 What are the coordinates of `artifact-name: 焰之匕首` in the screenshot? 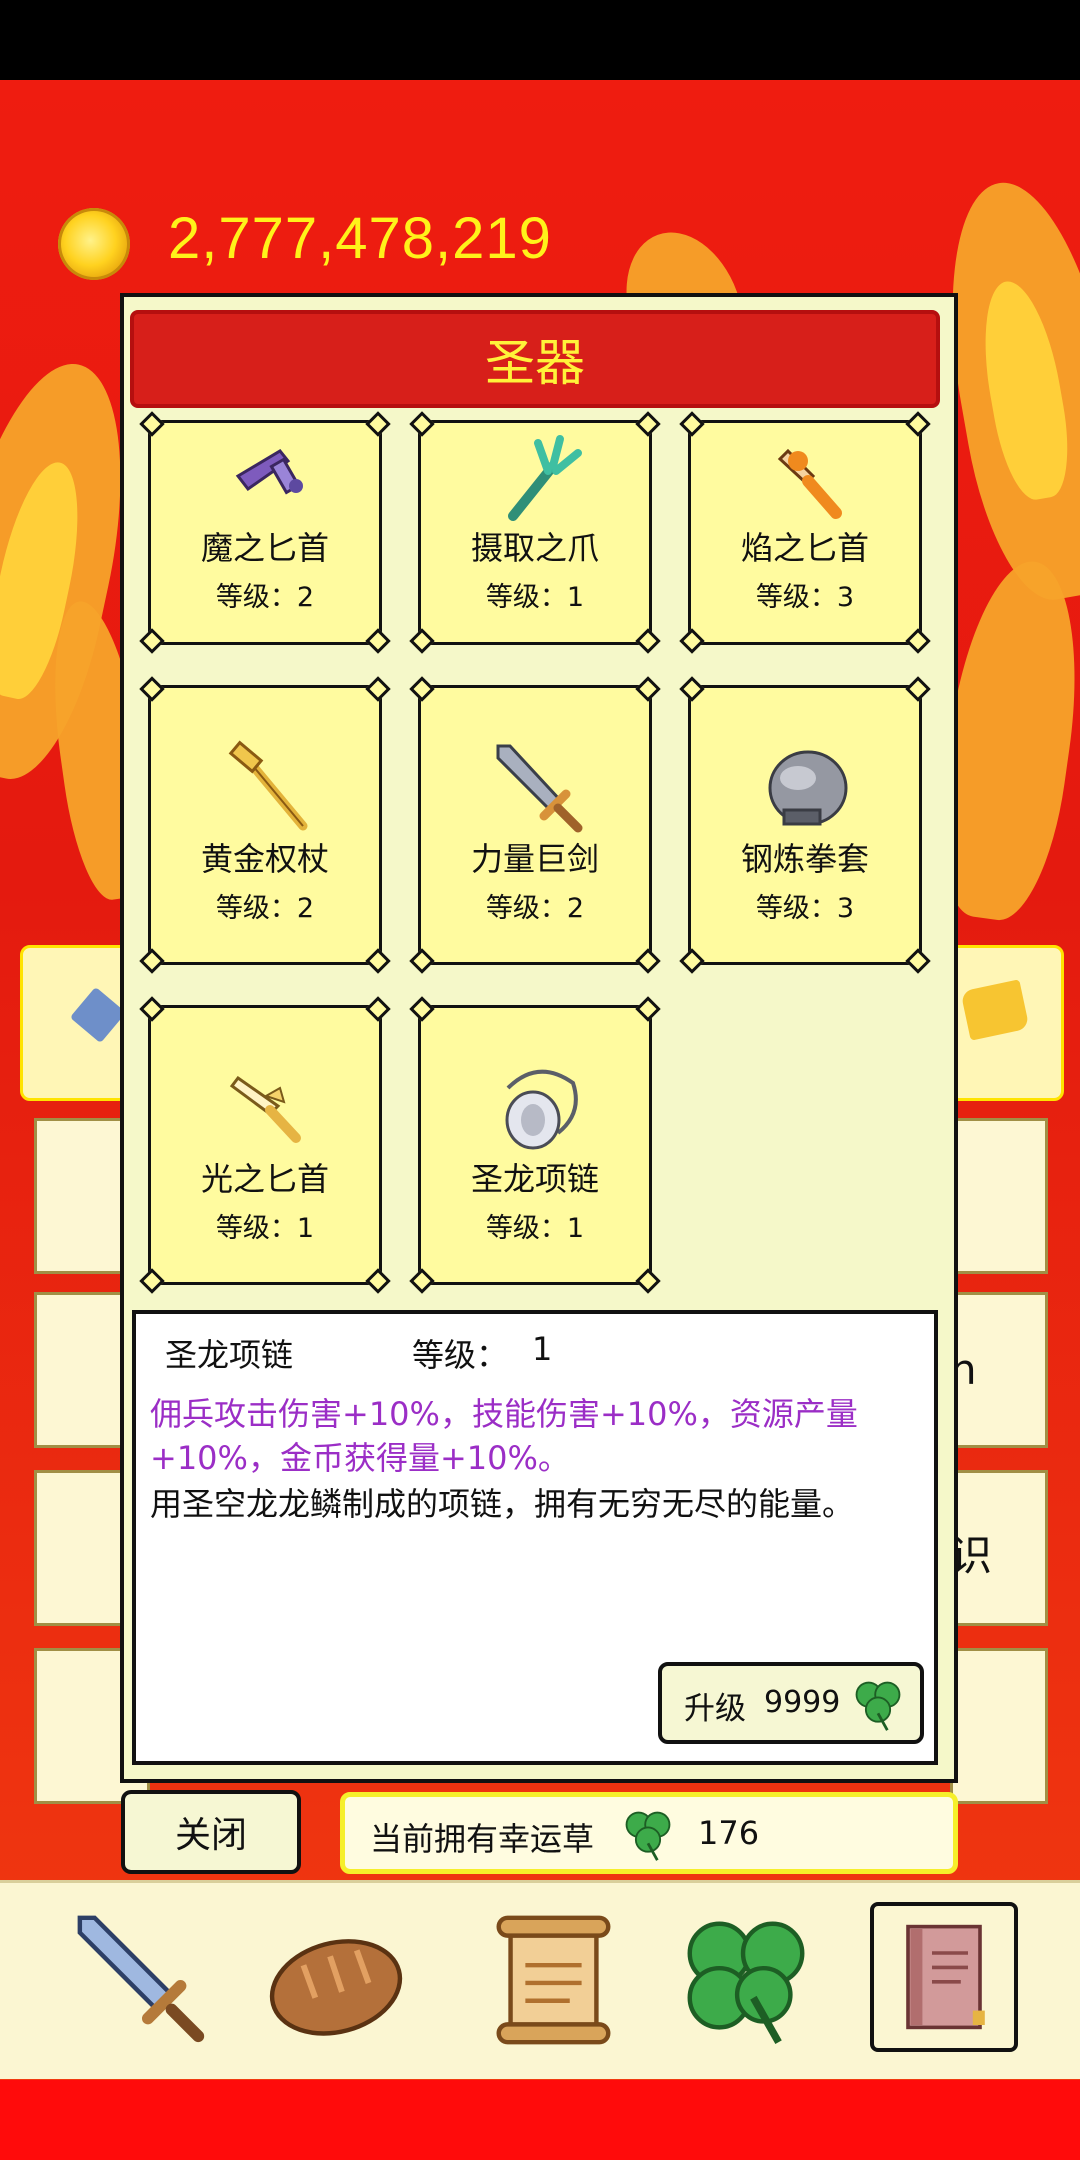 It's located at (804, 548).